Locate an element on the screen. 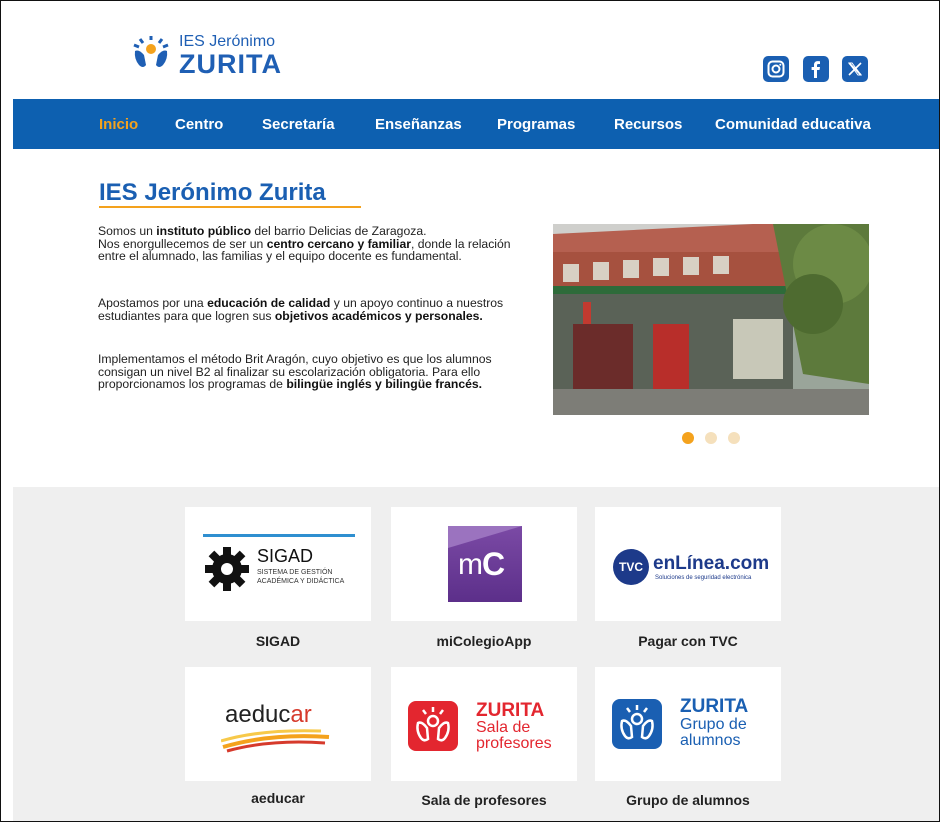 The width and height of the screenshot is (940, 822). grupo-logo-line2: alumnos is located at coordinates (710, 740).